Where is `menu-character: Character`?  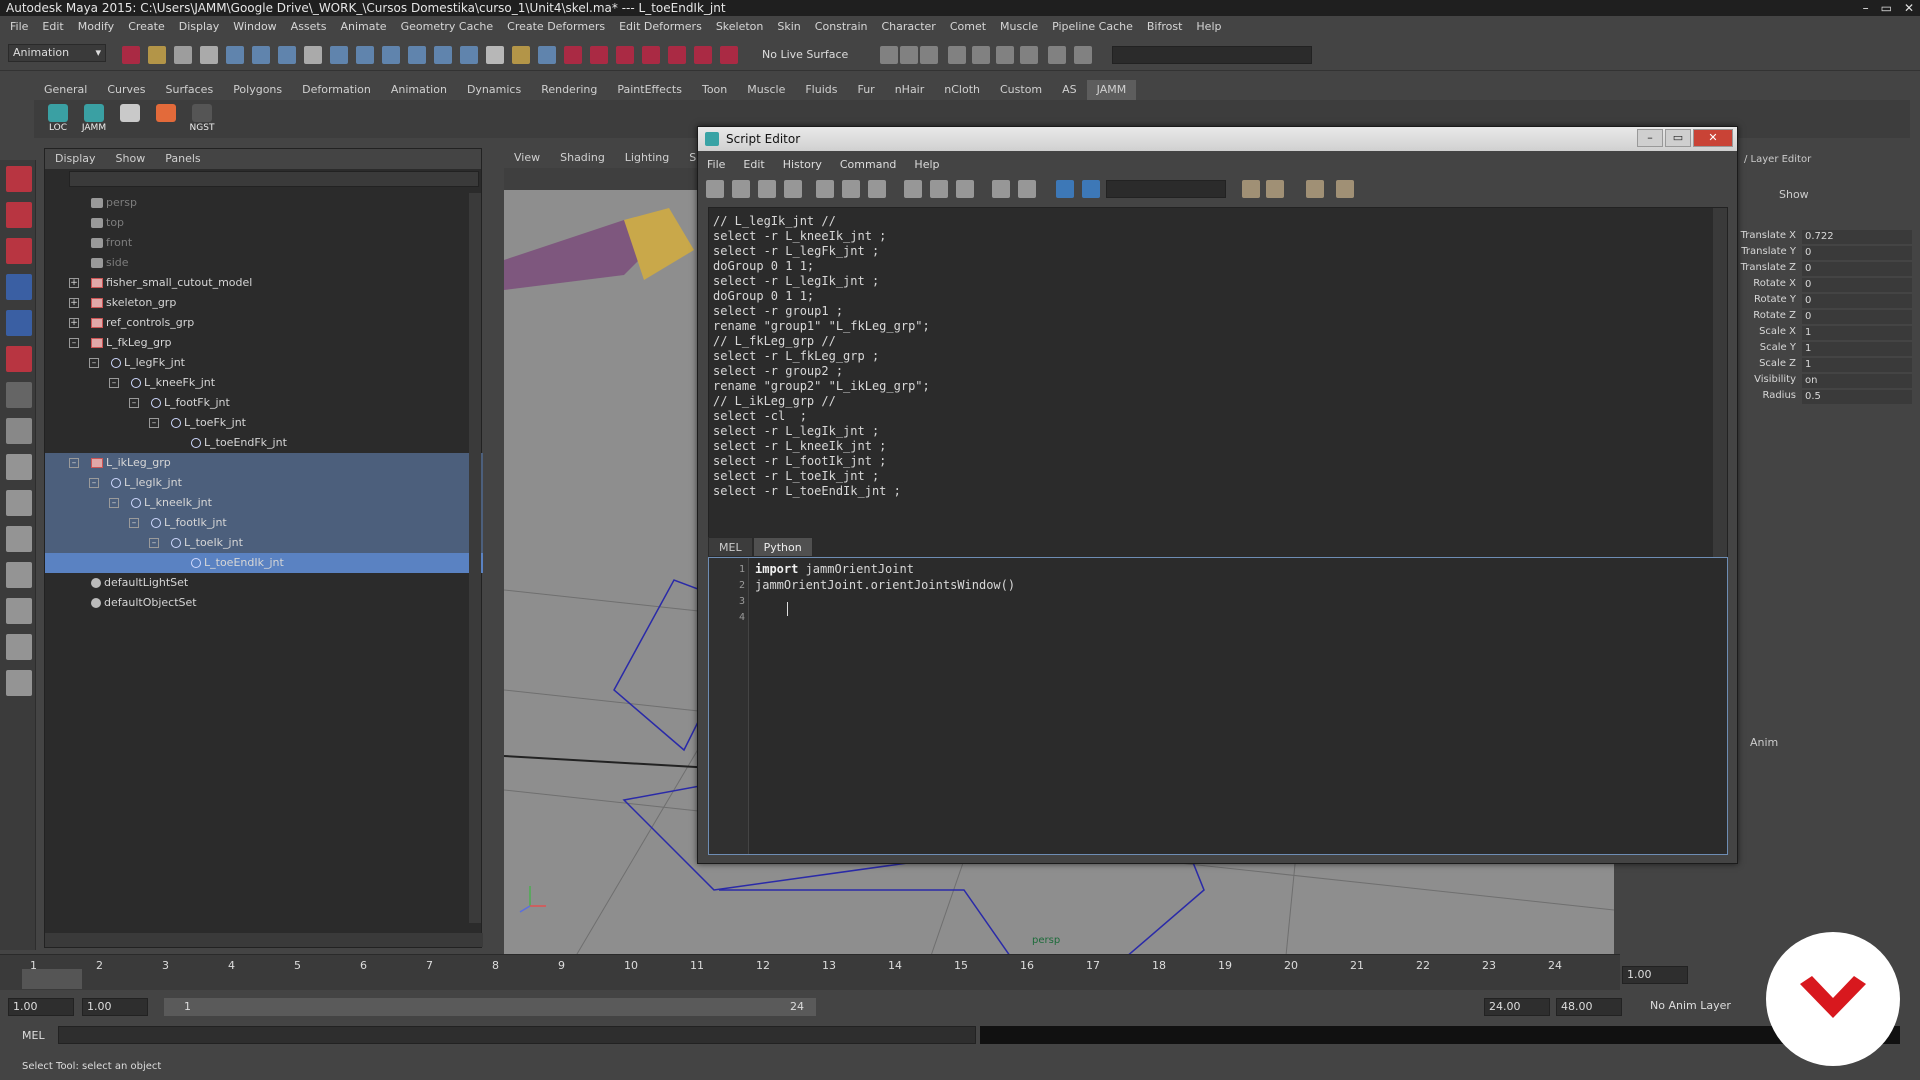 menu-character: Character is located at coordinates (910, 26).